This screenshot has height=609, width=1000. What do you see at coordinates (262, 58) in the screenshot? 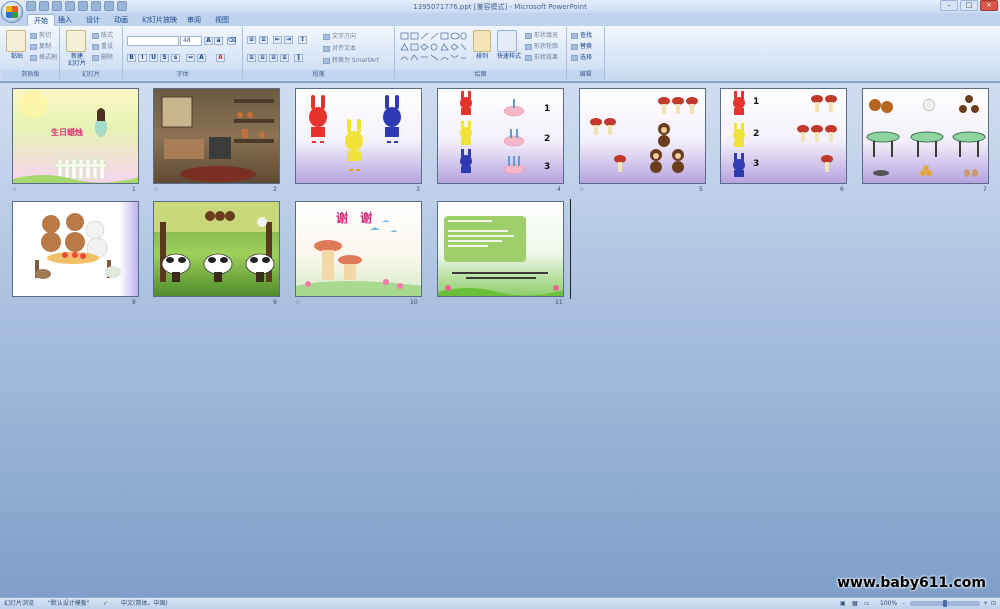
I see `align-center-icon: ≡` at bounding box center [262, 58].